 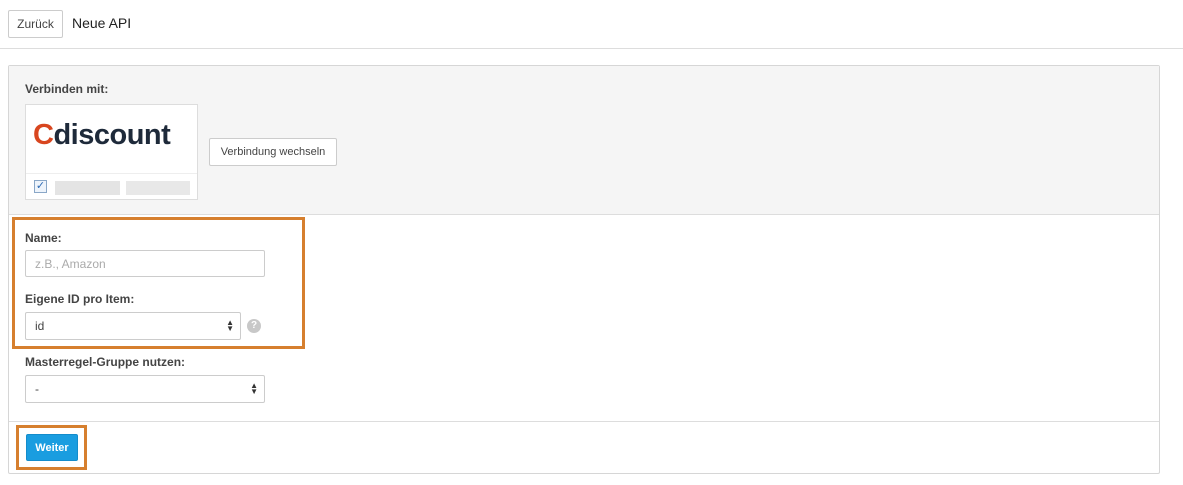 I want to click on master-select: - ▲ ▼, so click(x=145, y=389).